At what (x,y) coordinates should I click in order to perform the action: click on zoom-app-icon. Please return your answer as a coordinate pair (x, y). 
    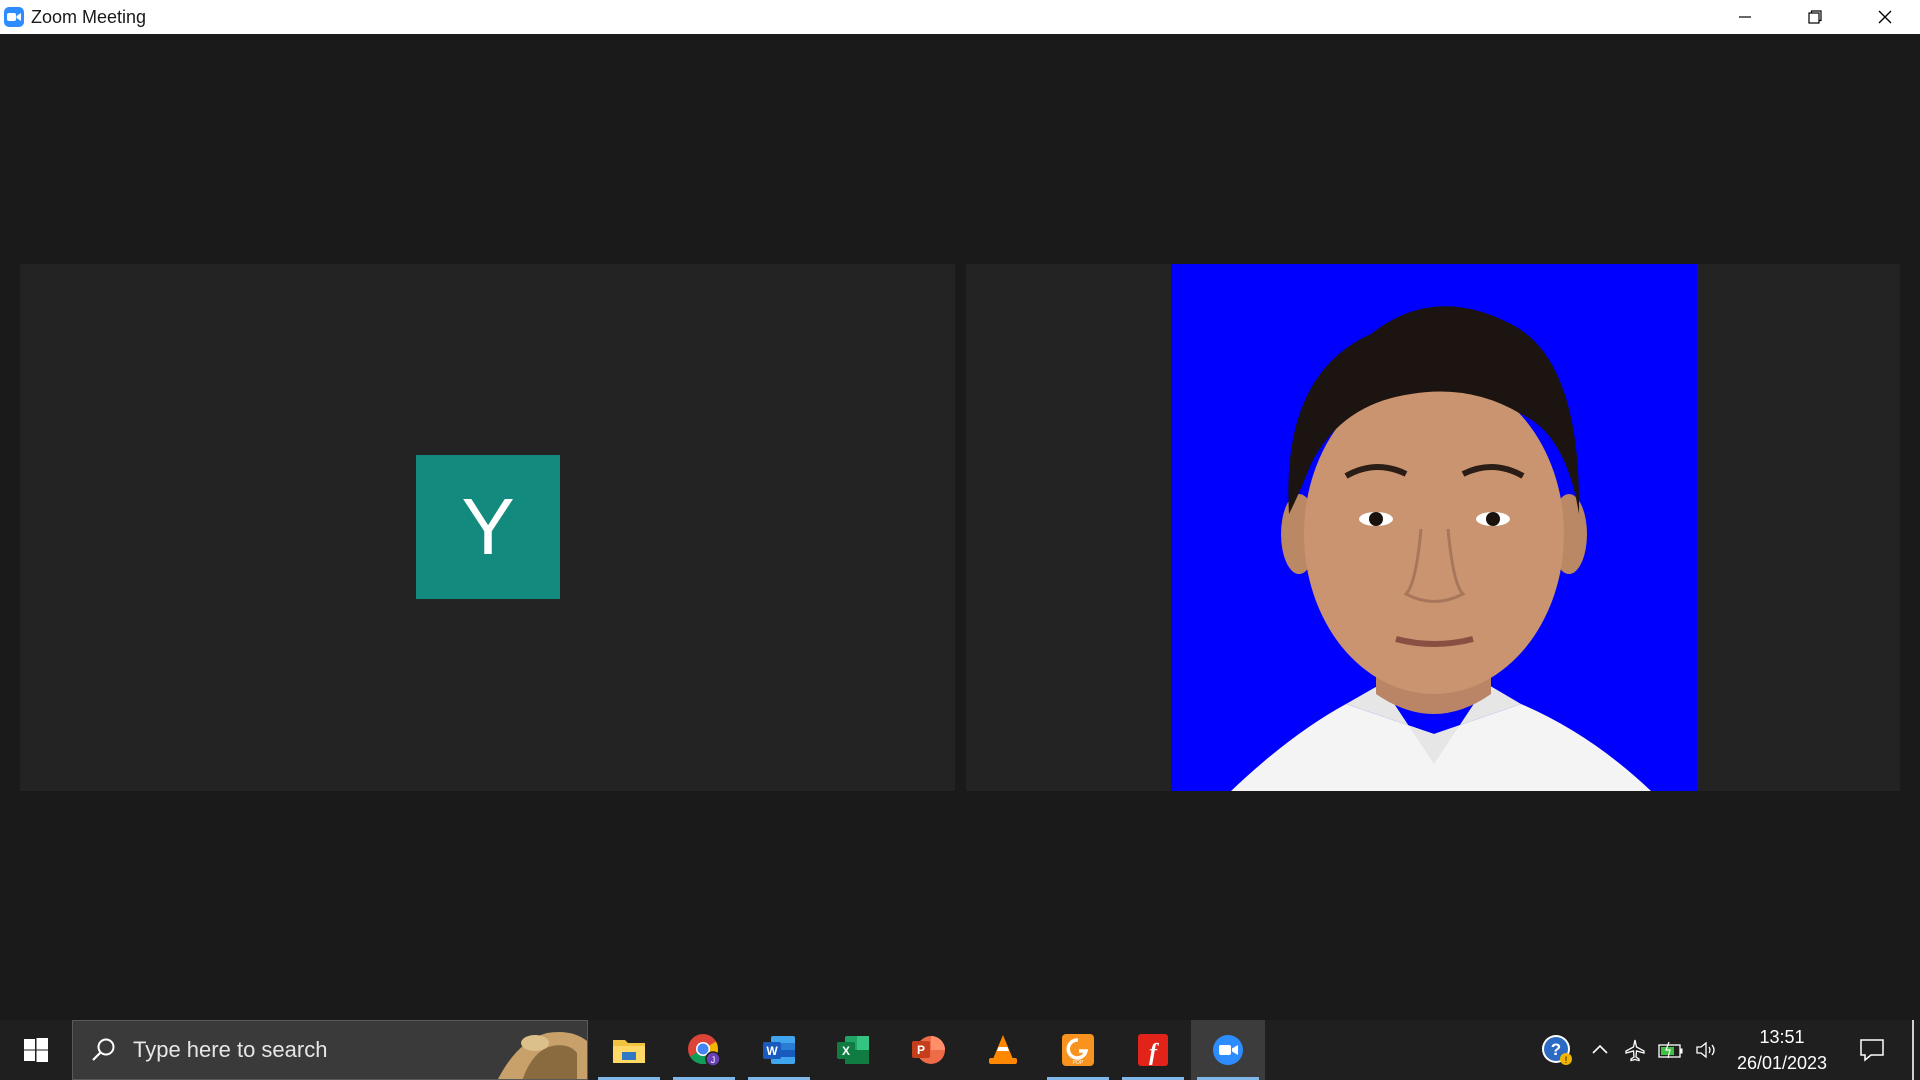
    Looking at the image, I should click on (14, 17).